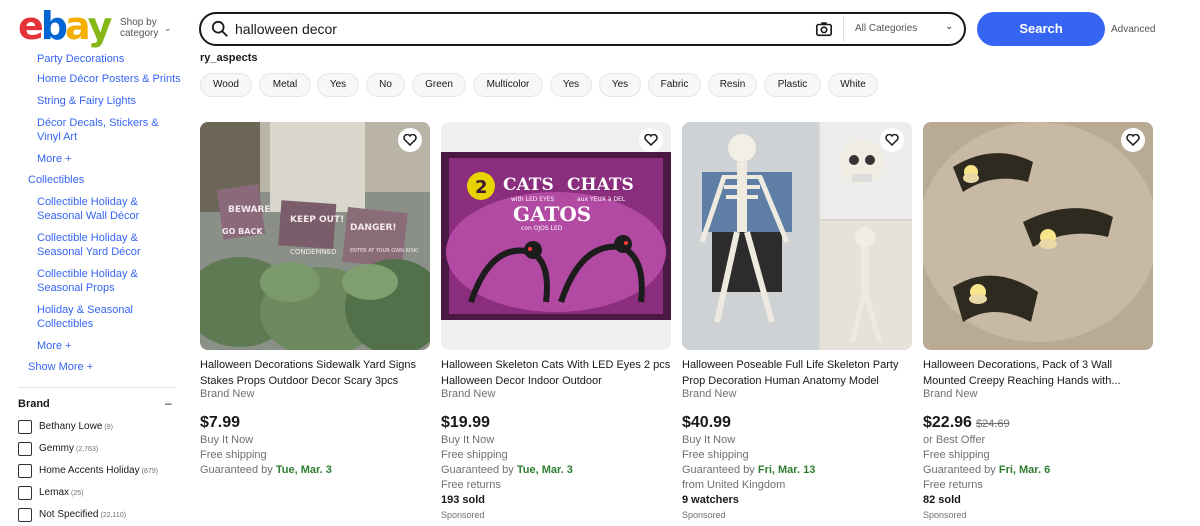  I want to click on sidebar-link: Holiday & Seasonal Collectibles, so click(109, 317).